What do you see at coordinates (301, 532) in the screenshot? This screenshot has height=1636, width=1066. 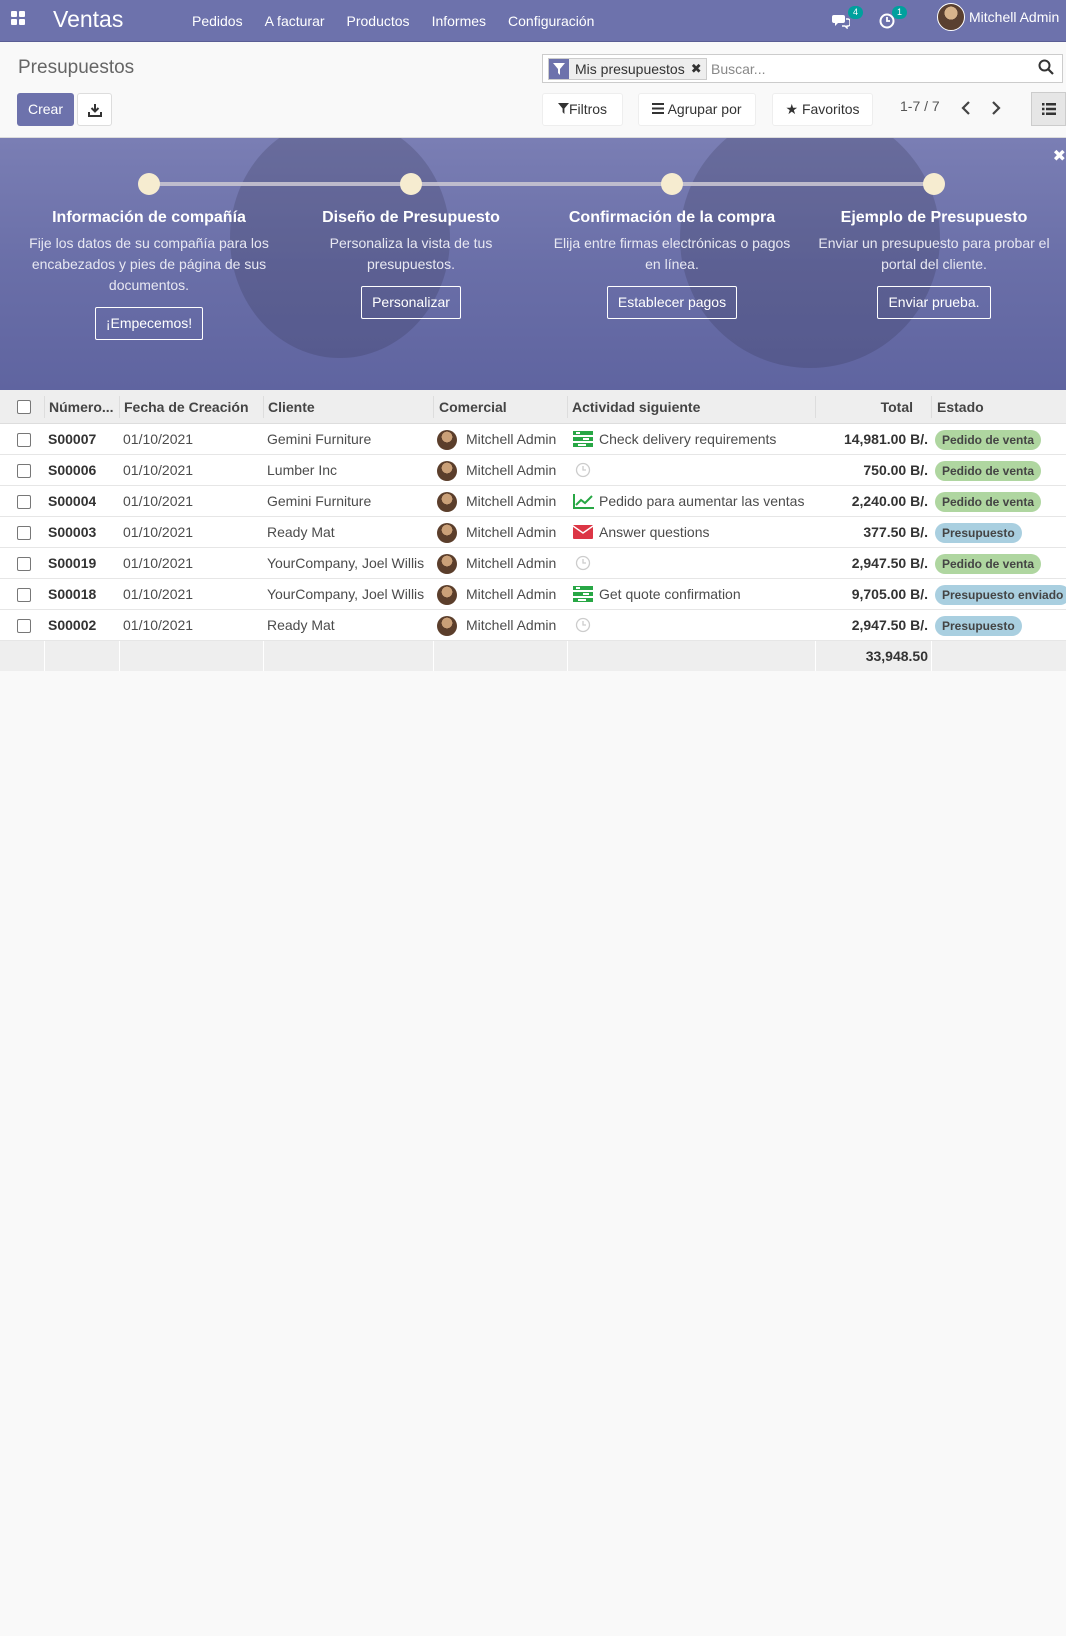 I see `customer: Ready Mat` at bounding box center [301, 532].